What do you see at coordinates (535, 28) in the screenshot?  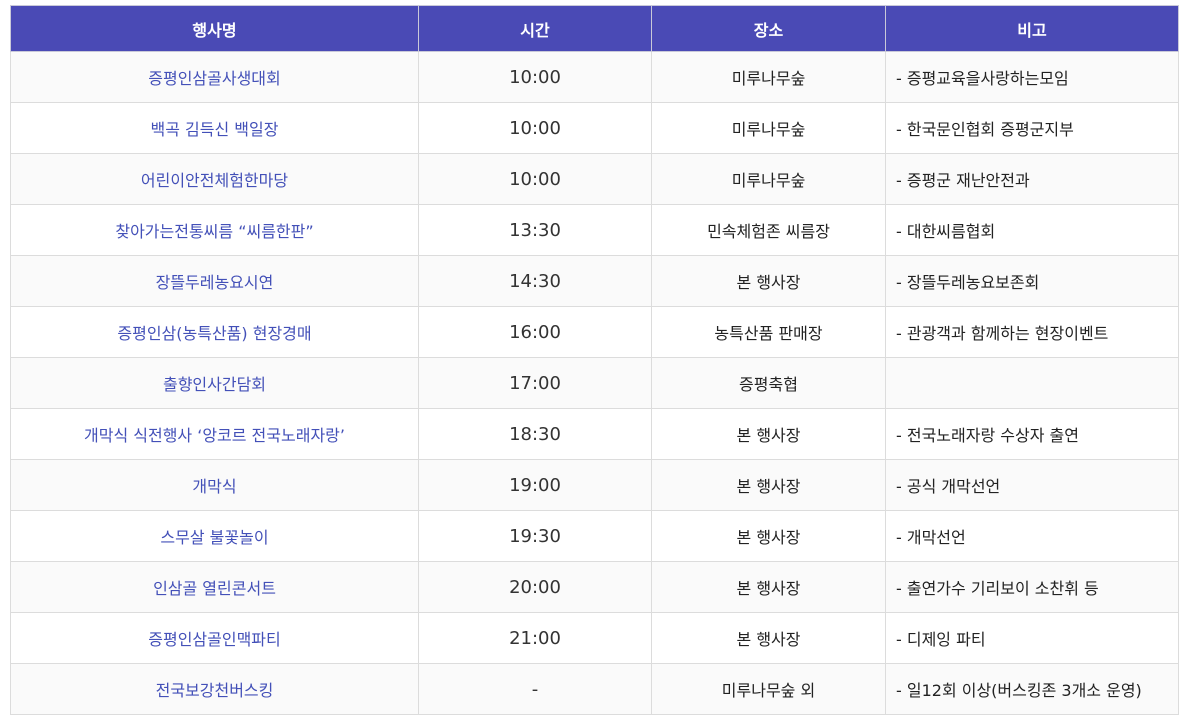 I see `header-time: 시간` at bounding box center [535, 28].